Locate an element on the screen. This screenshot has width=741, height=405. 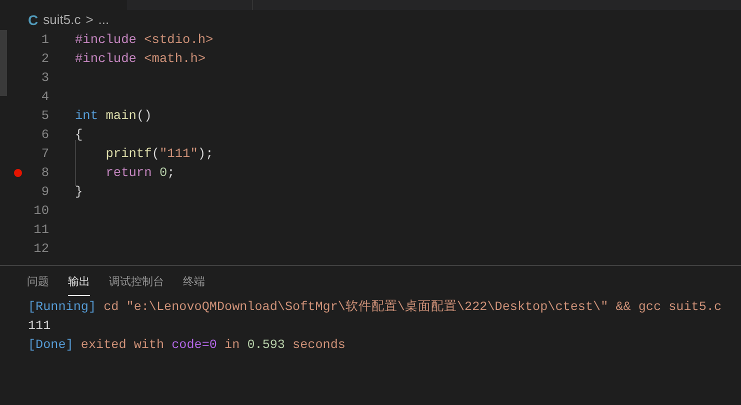
line-number: 9 is located at coordinates (44, 191).